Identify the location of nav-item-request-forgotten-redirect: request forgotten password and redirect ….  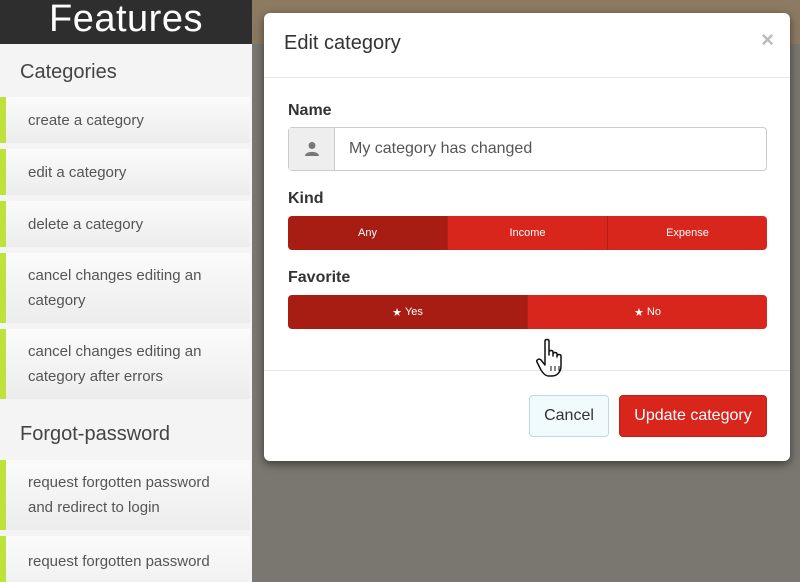
(125, 495).